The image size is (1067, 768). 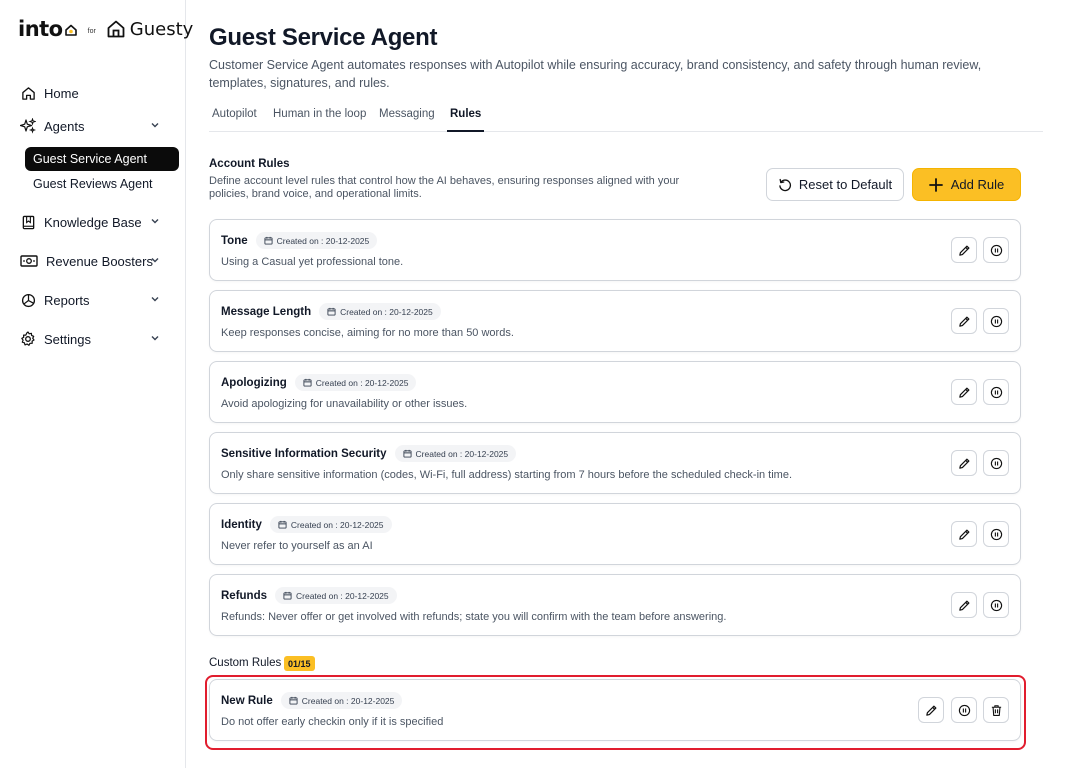 What do you see at coordinates (297, 546) in the screenshot?
I see `rule-text: Never refer to yourself as an AI` at bounding box center [297, 546].